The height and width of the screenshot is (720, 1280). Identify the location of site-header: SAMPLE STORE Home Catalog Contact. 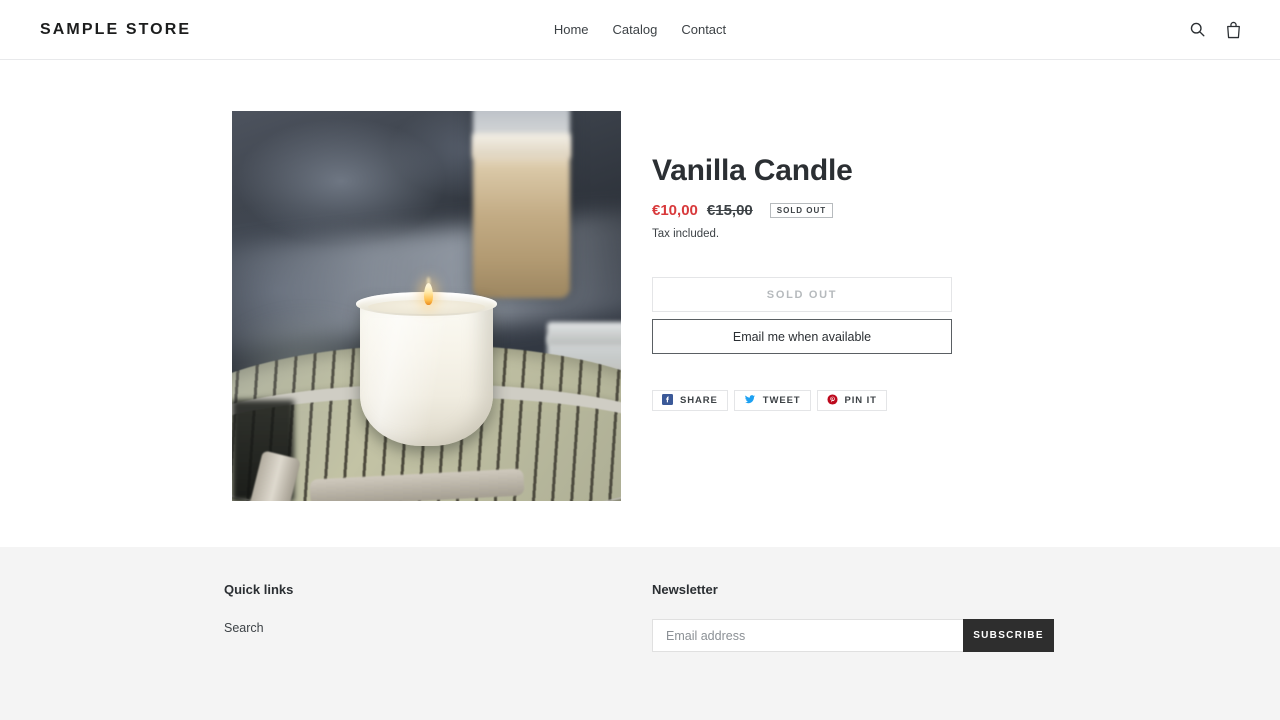
(640, 30).